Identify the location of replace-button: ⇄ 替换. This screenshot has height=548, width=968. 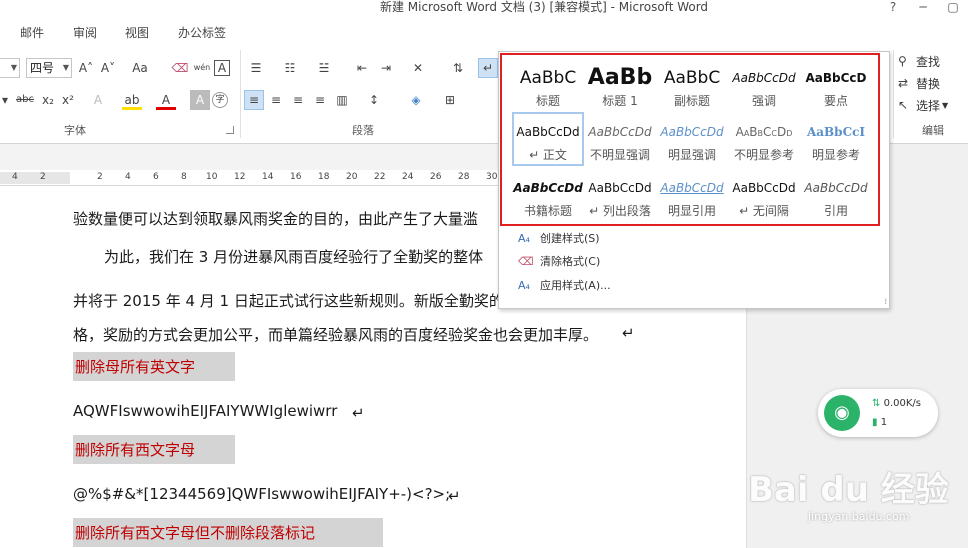
(933, 83).